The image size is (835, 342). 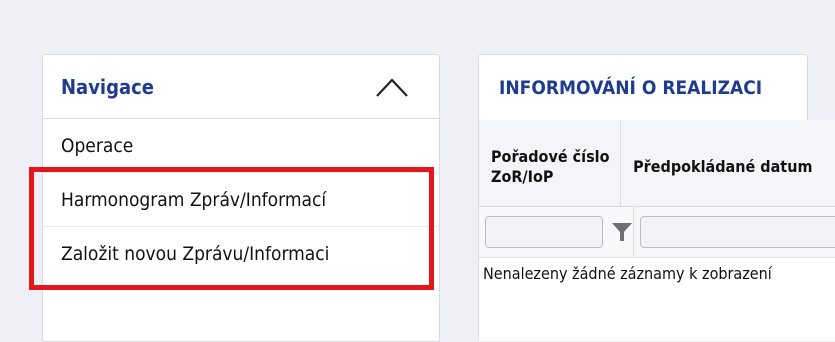 I want to click on tab-informovani-o-realizaci: INFORMOVÁNÍ O REALIZACI, so click(x=643, y=87).